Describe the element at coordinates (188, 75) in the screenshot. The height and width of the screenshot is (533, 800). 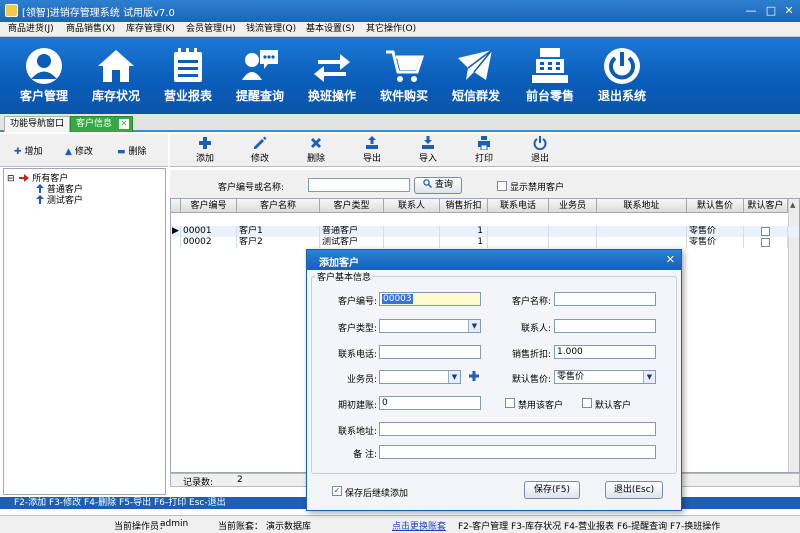
I see `toolbar-report-button: 营业报表` at that location.